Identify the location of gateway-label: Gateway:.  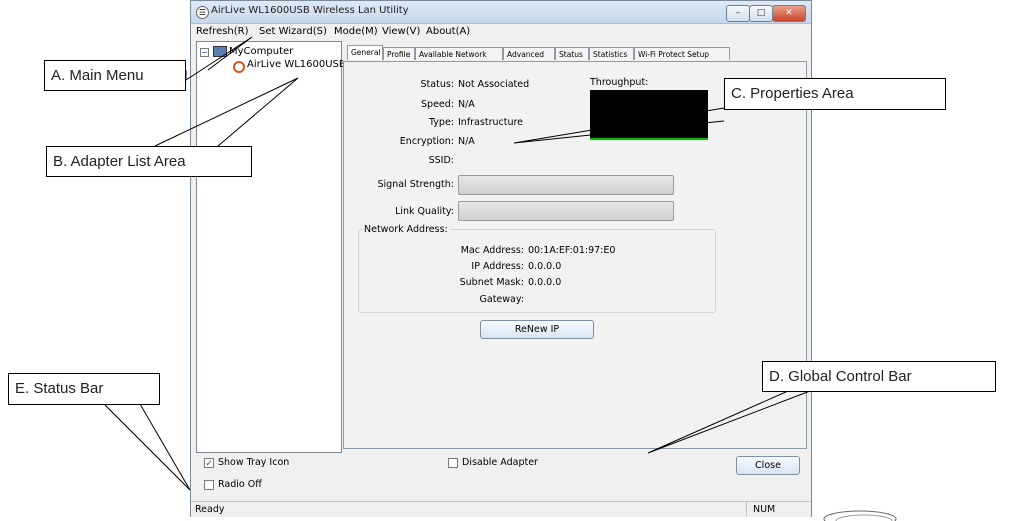
(501, 299).